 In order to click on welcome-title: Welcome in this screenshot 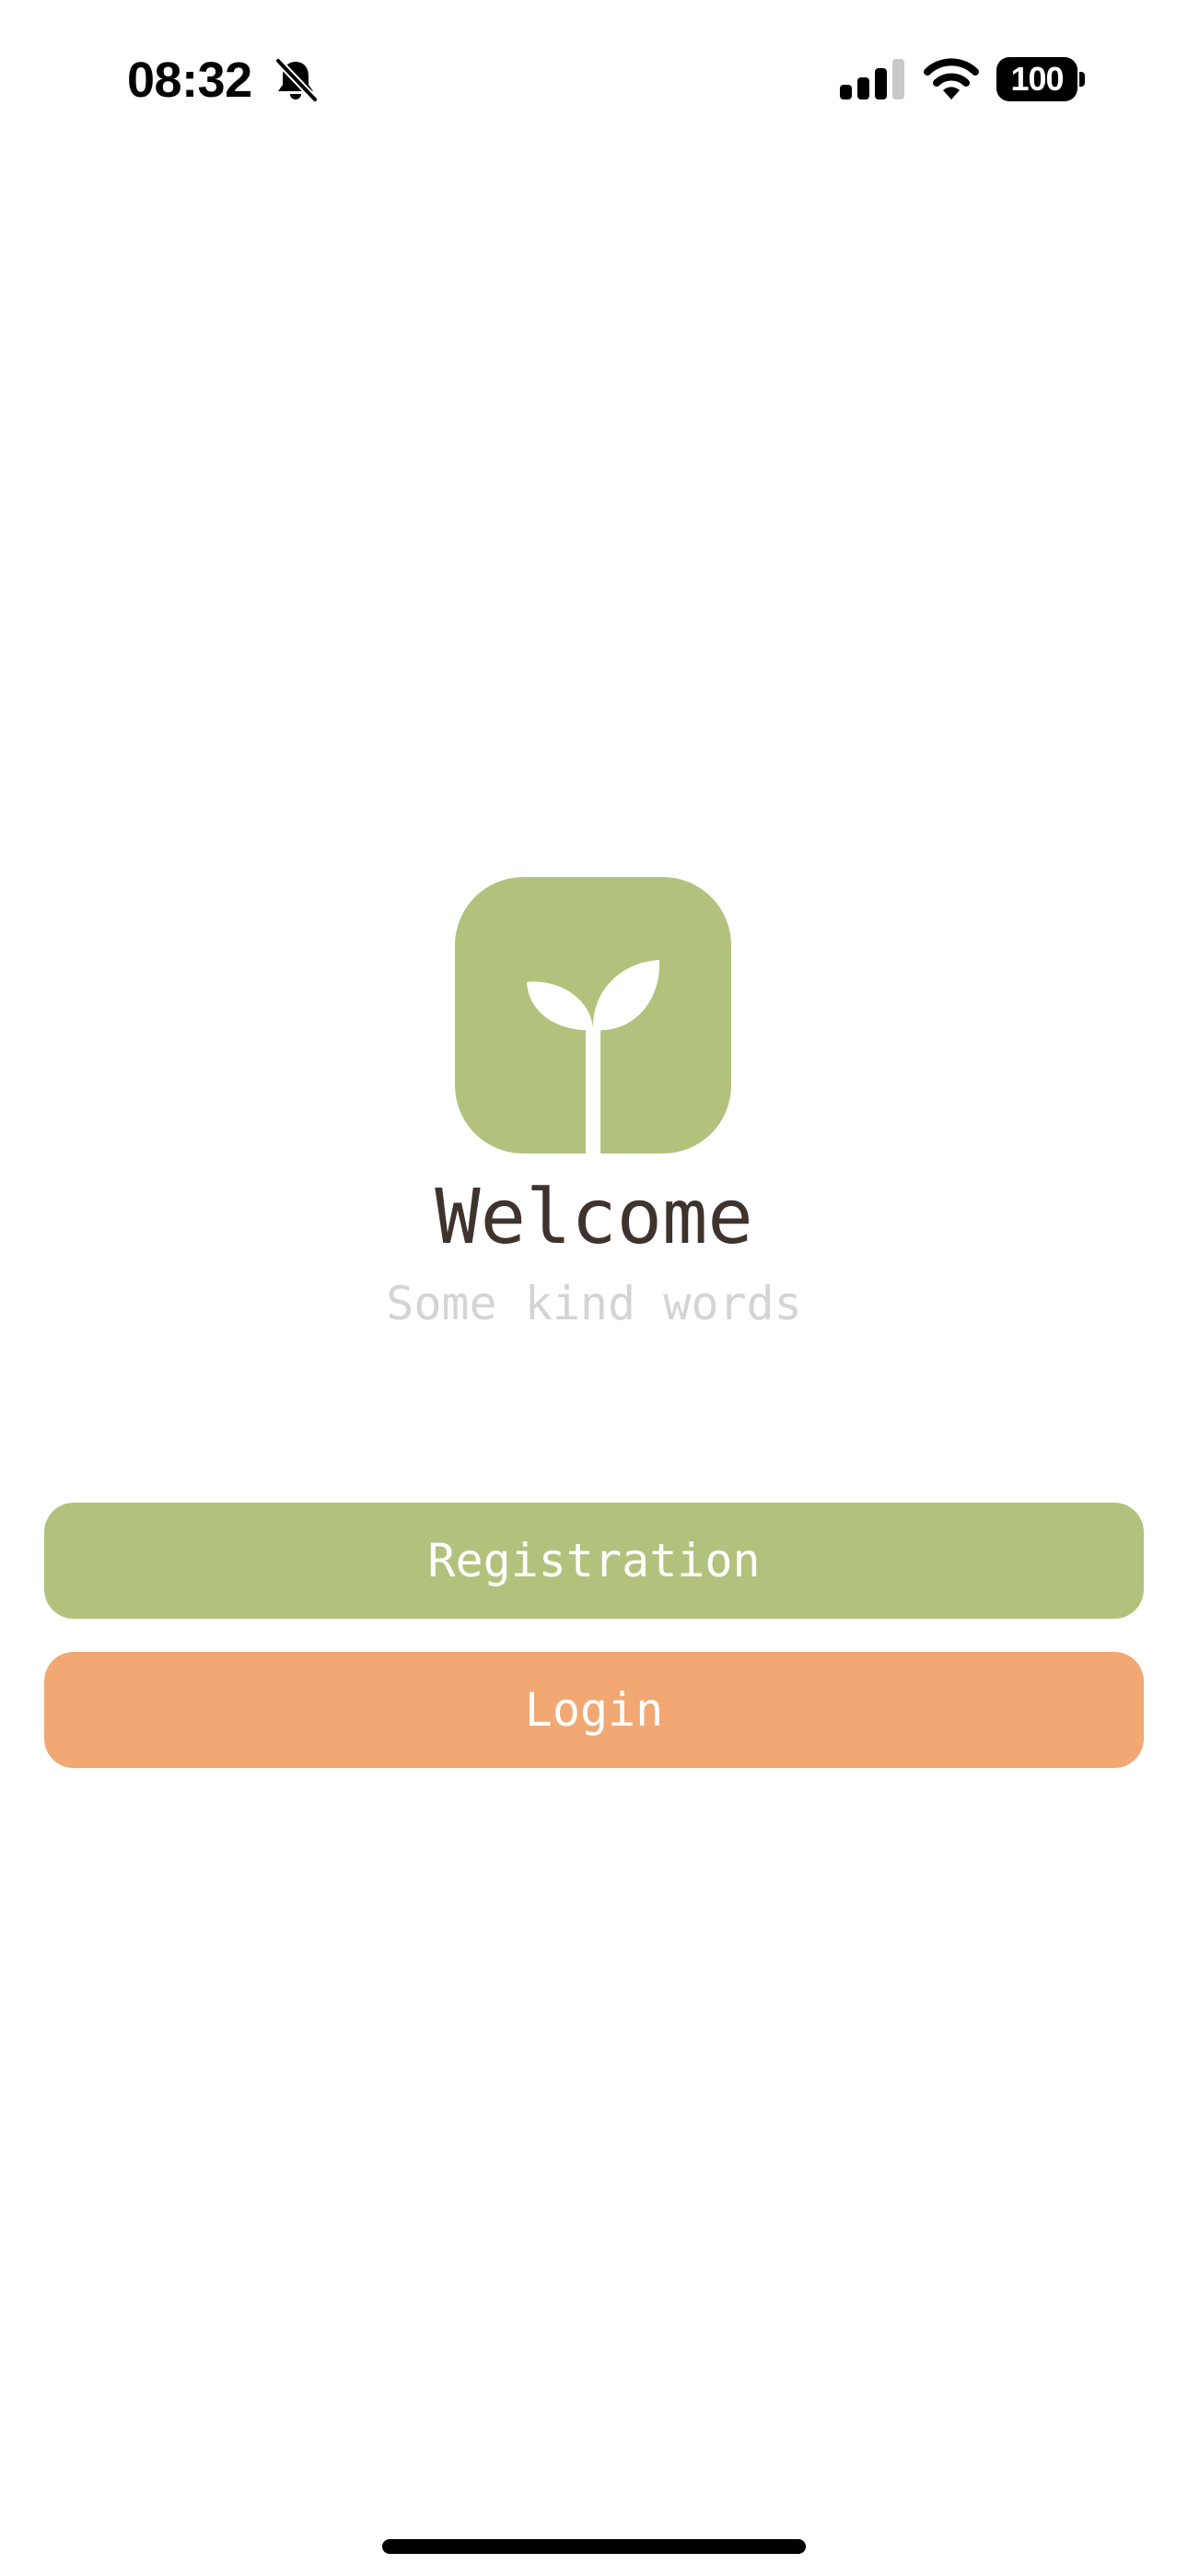, I will do `click(594, 1217)`.